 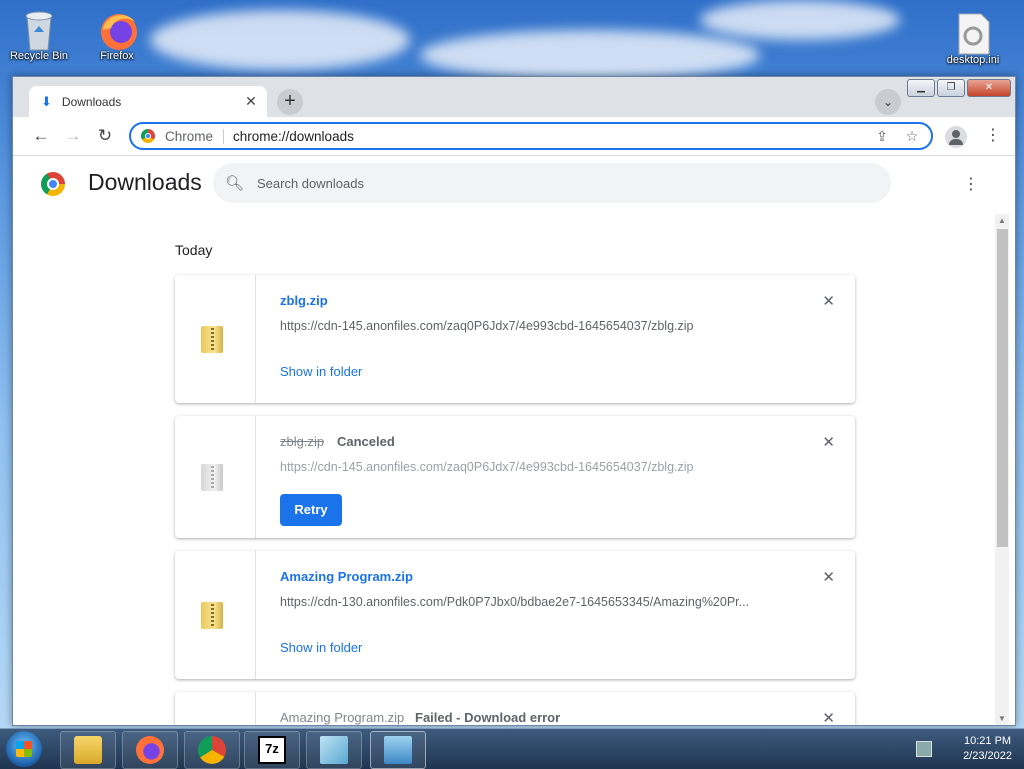 I want to click on tab-title: Downloads, so click(x=91, y=101).